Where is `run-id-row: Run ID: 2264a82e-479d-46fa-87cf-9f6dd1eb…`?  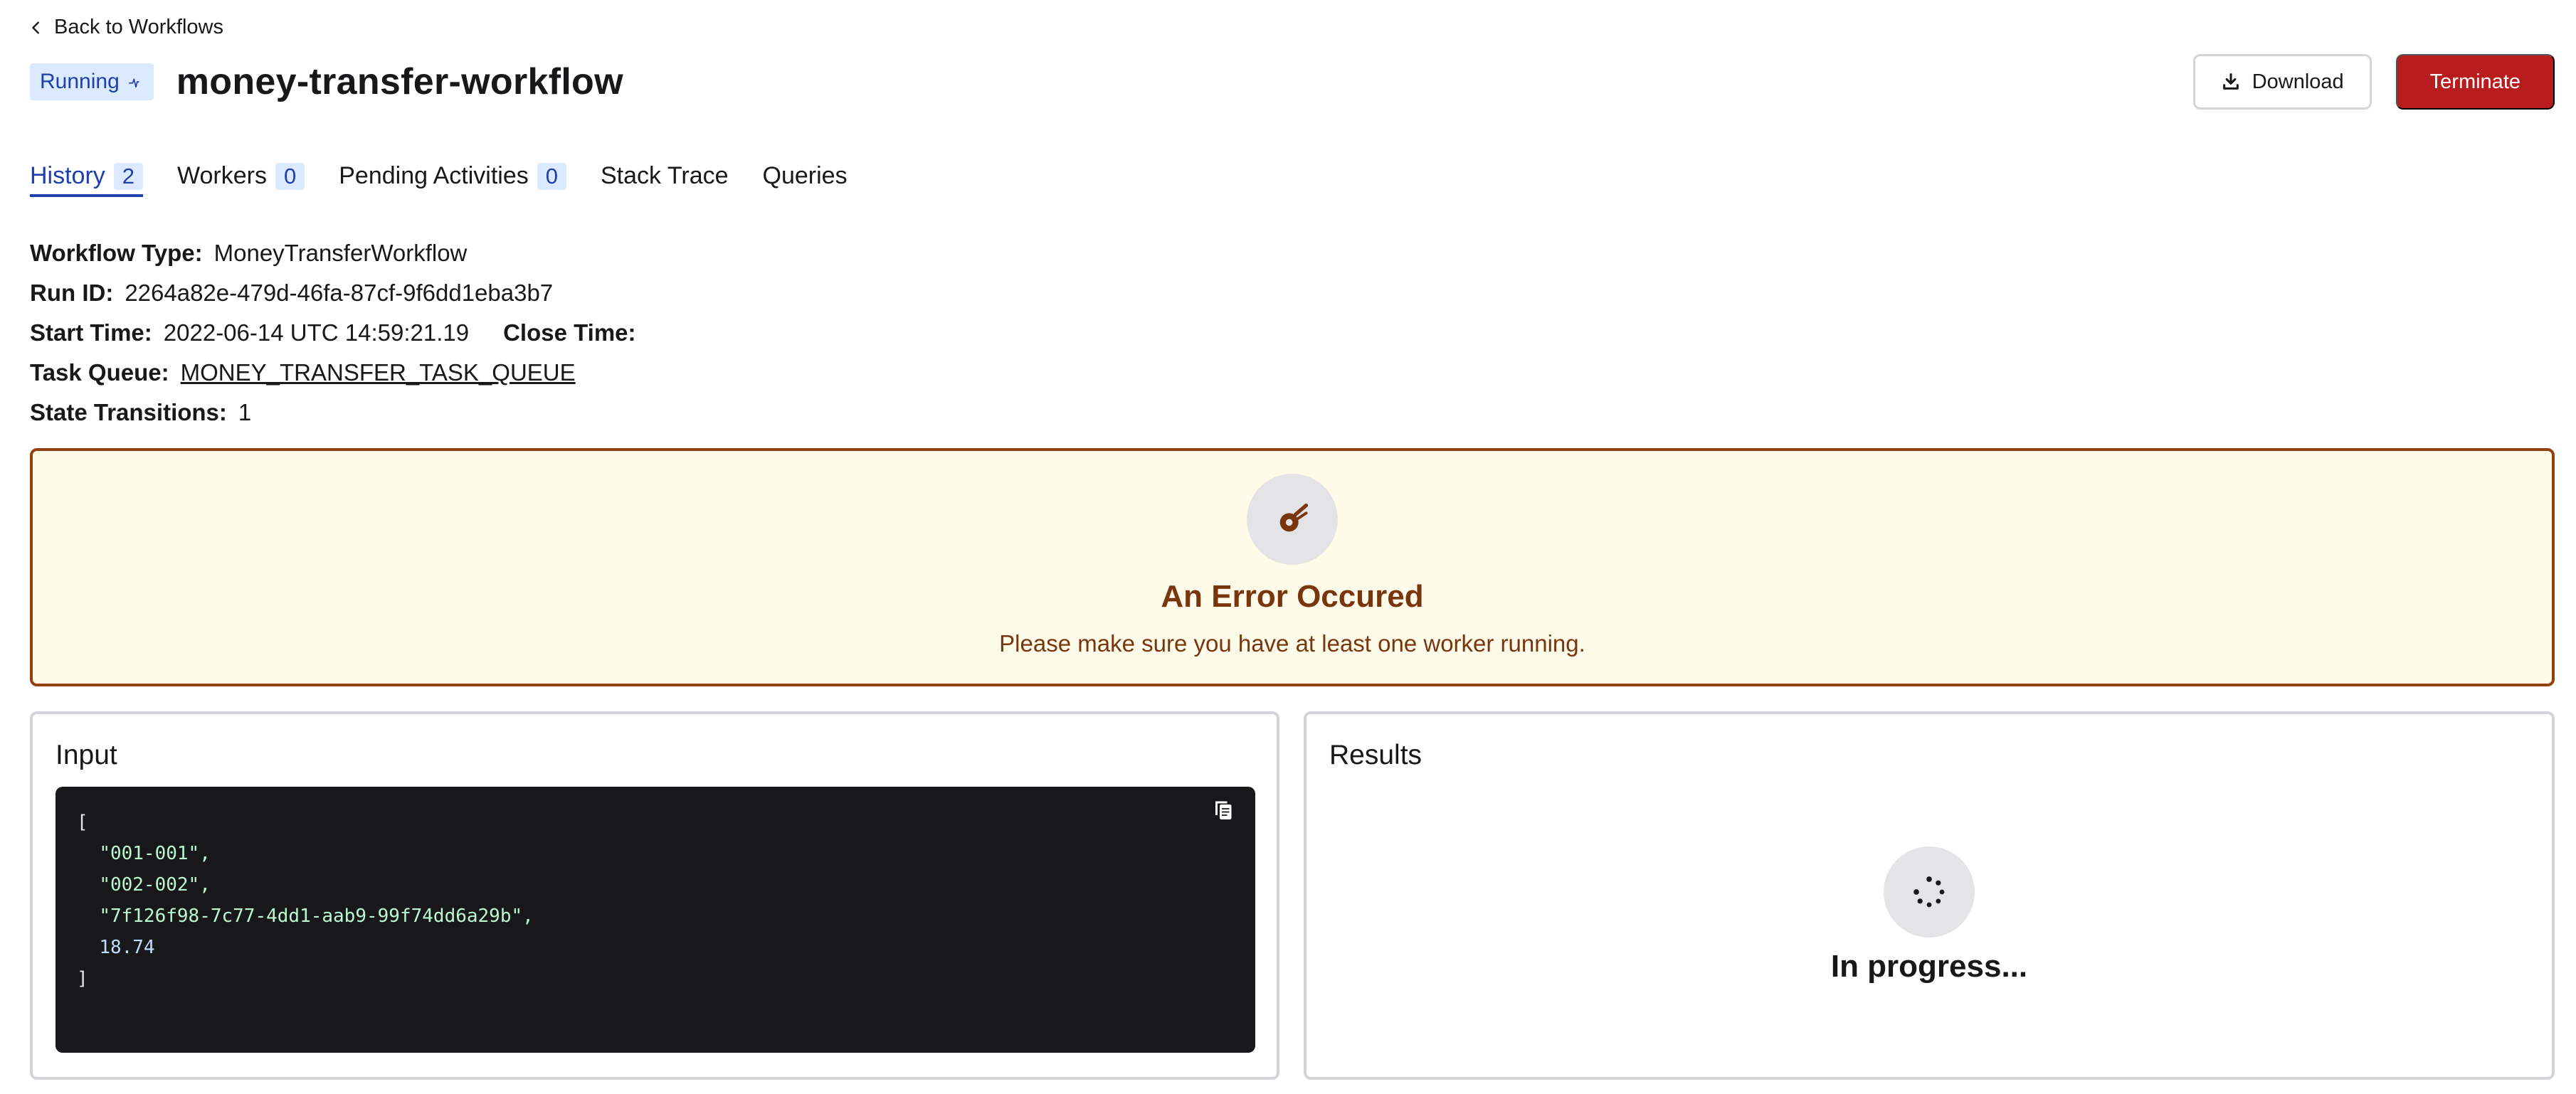 run-id-row: Run ID: 2264a82e-479d-46fa-87cf-9f6dd1eb… is located at coordinates (333, 293).